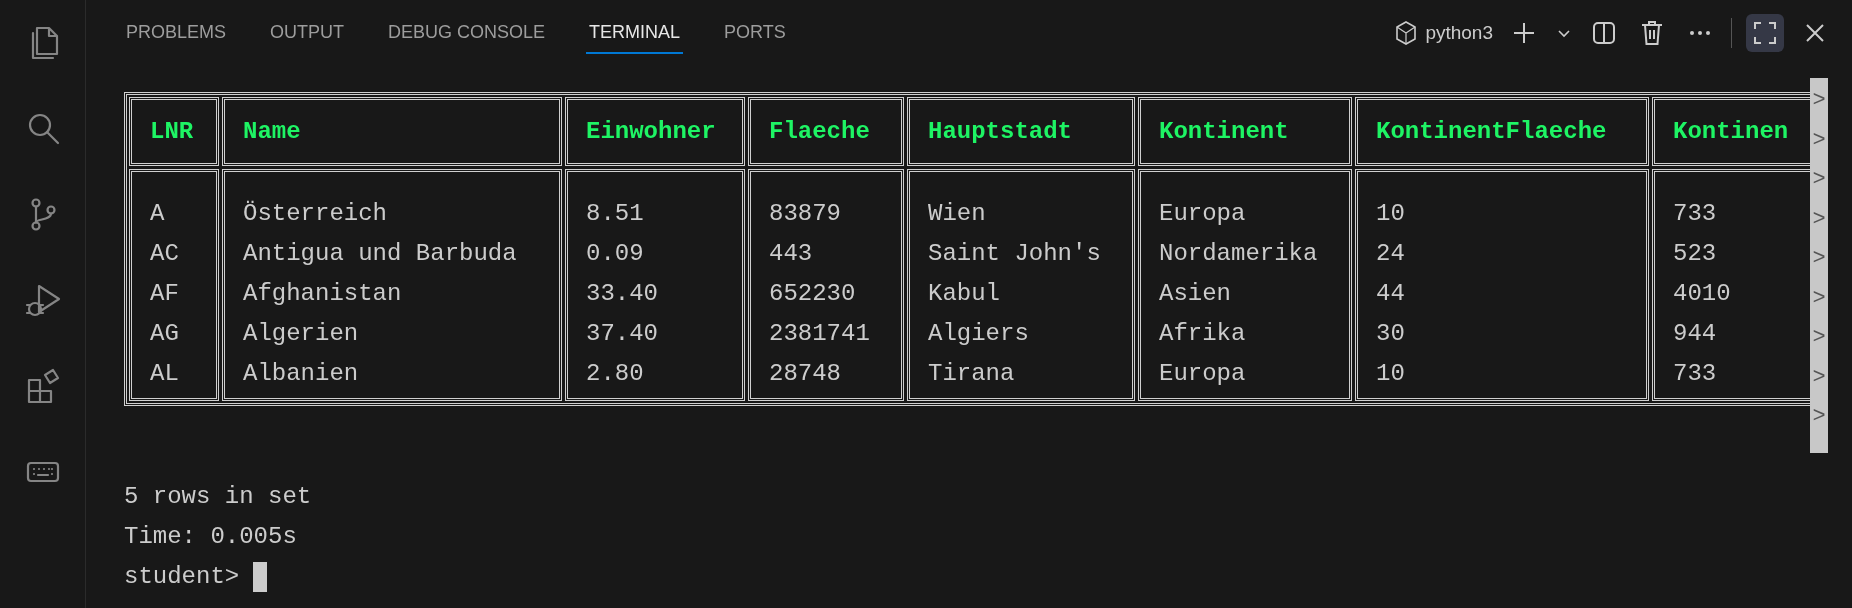 The height and width of the screenshot is (608, 1852). What do you see at coordinates (272, 131) in the screenshot?
I see `column-header: Name` at bounding box center [272, 131].